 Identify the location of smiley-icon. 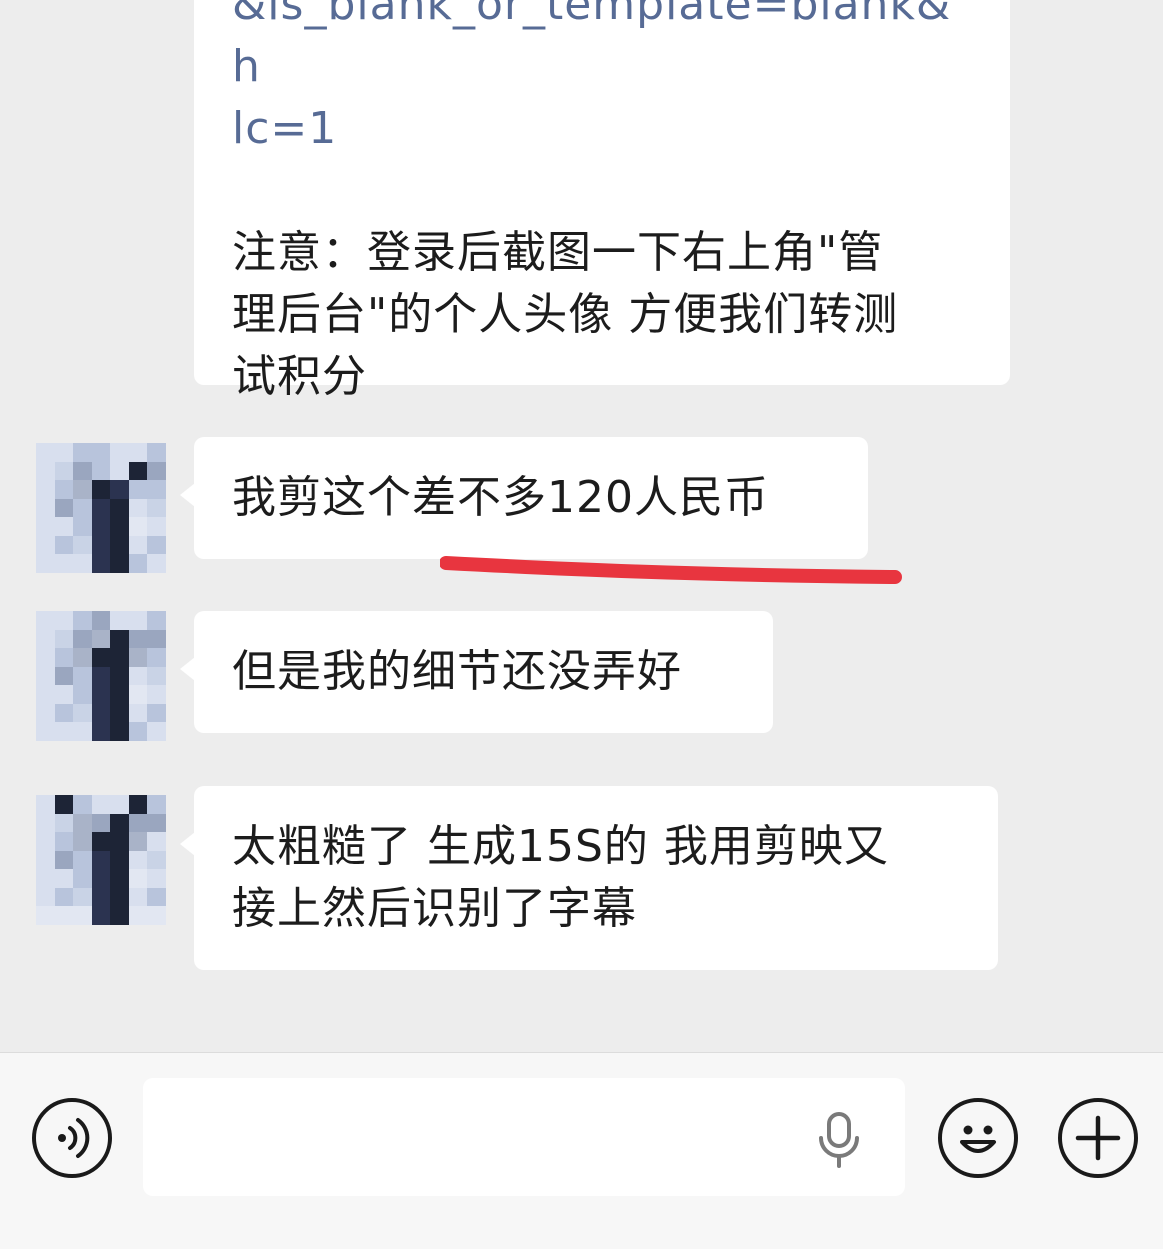
(978, 1139).